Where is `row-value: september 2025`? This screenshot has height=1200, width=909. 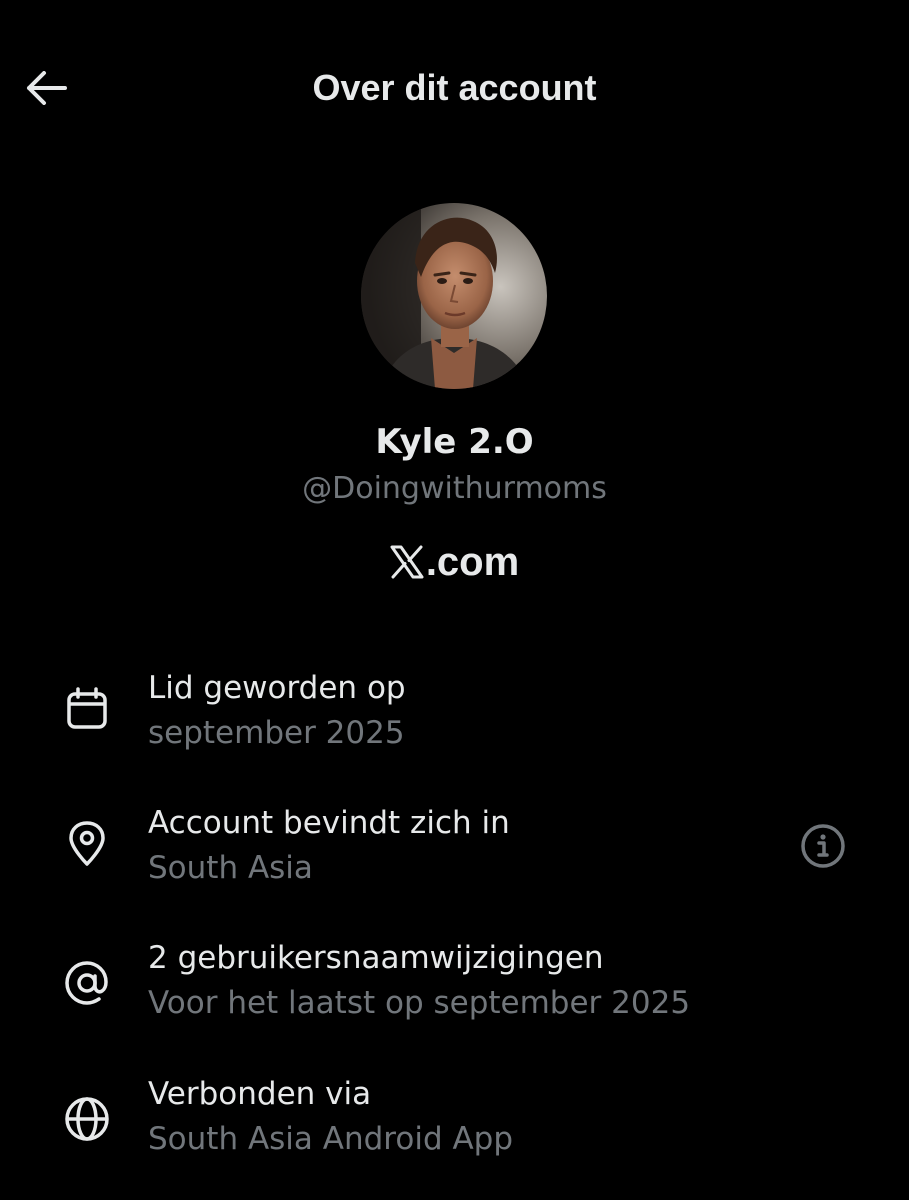
row-value: september 2025 is located at coordinates (276, 733).